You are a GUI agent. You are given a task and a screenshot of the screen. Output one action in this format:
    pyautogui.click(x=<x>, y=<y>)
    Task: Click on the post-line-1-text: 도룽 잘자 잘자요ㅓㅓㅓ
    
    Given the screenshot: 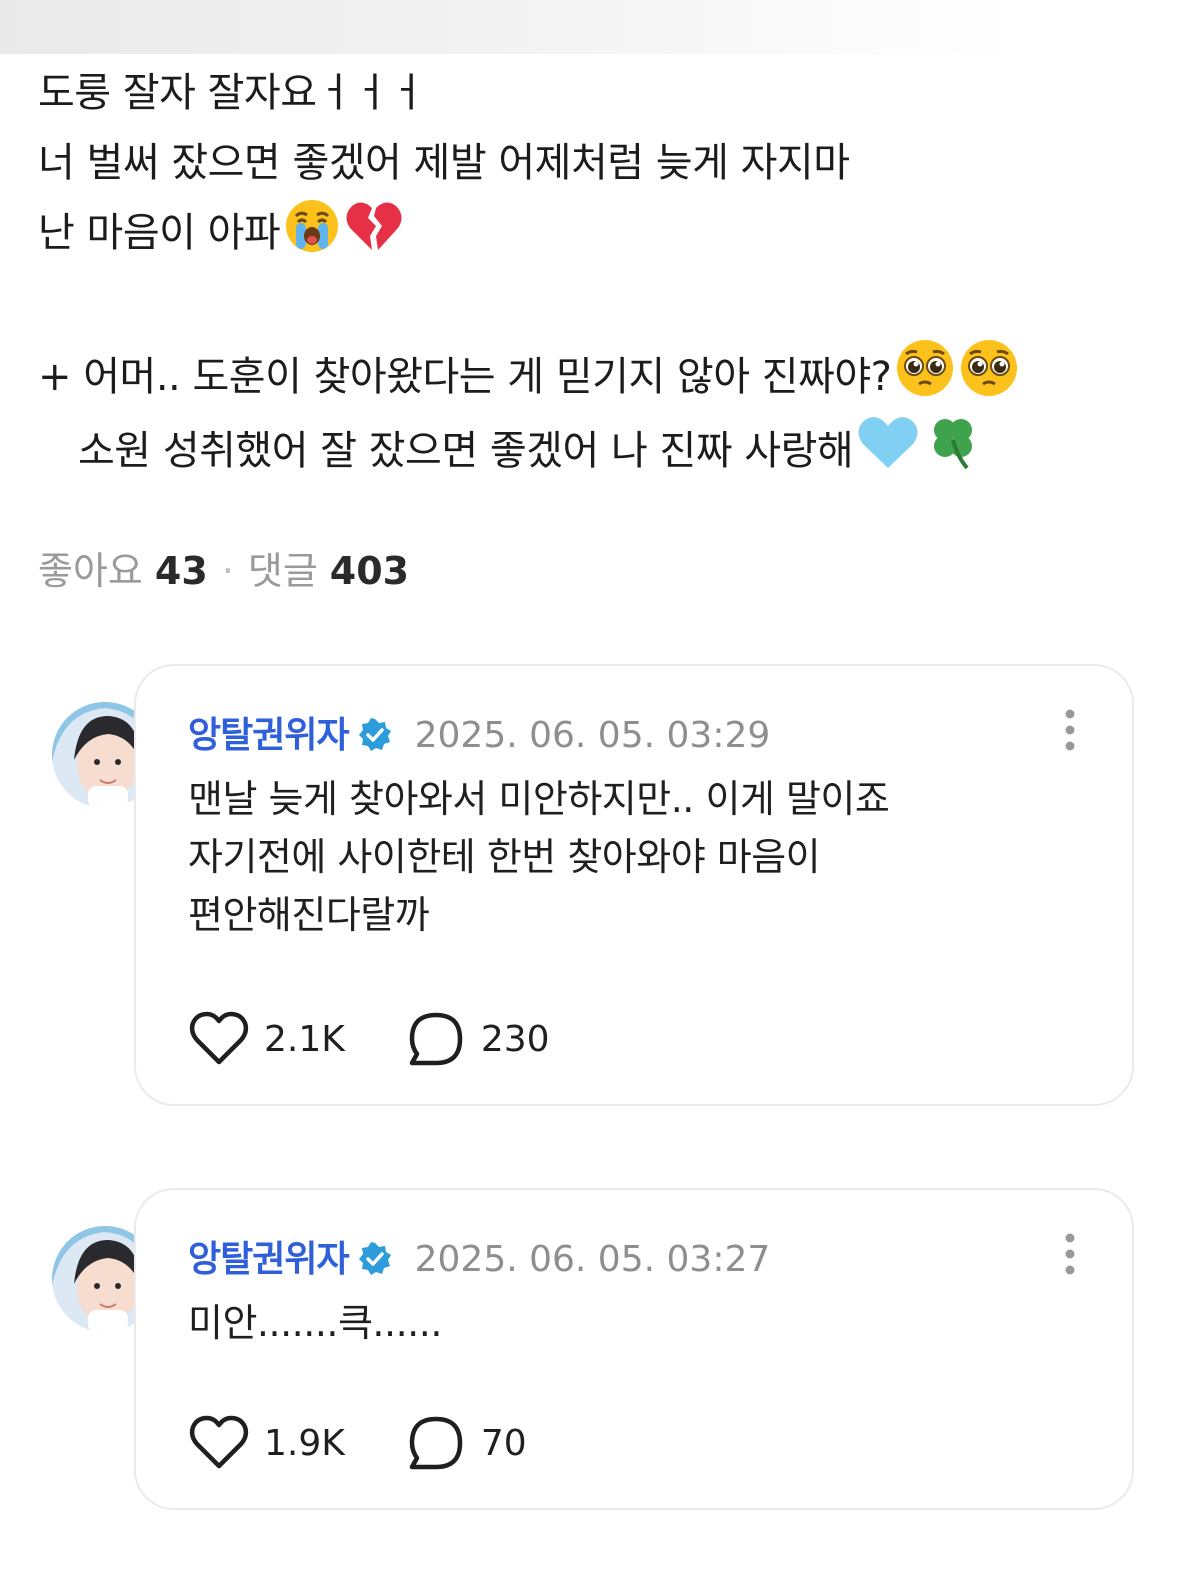 What is the action you would take?
    pyautogui.click(x=232, y=93)
    